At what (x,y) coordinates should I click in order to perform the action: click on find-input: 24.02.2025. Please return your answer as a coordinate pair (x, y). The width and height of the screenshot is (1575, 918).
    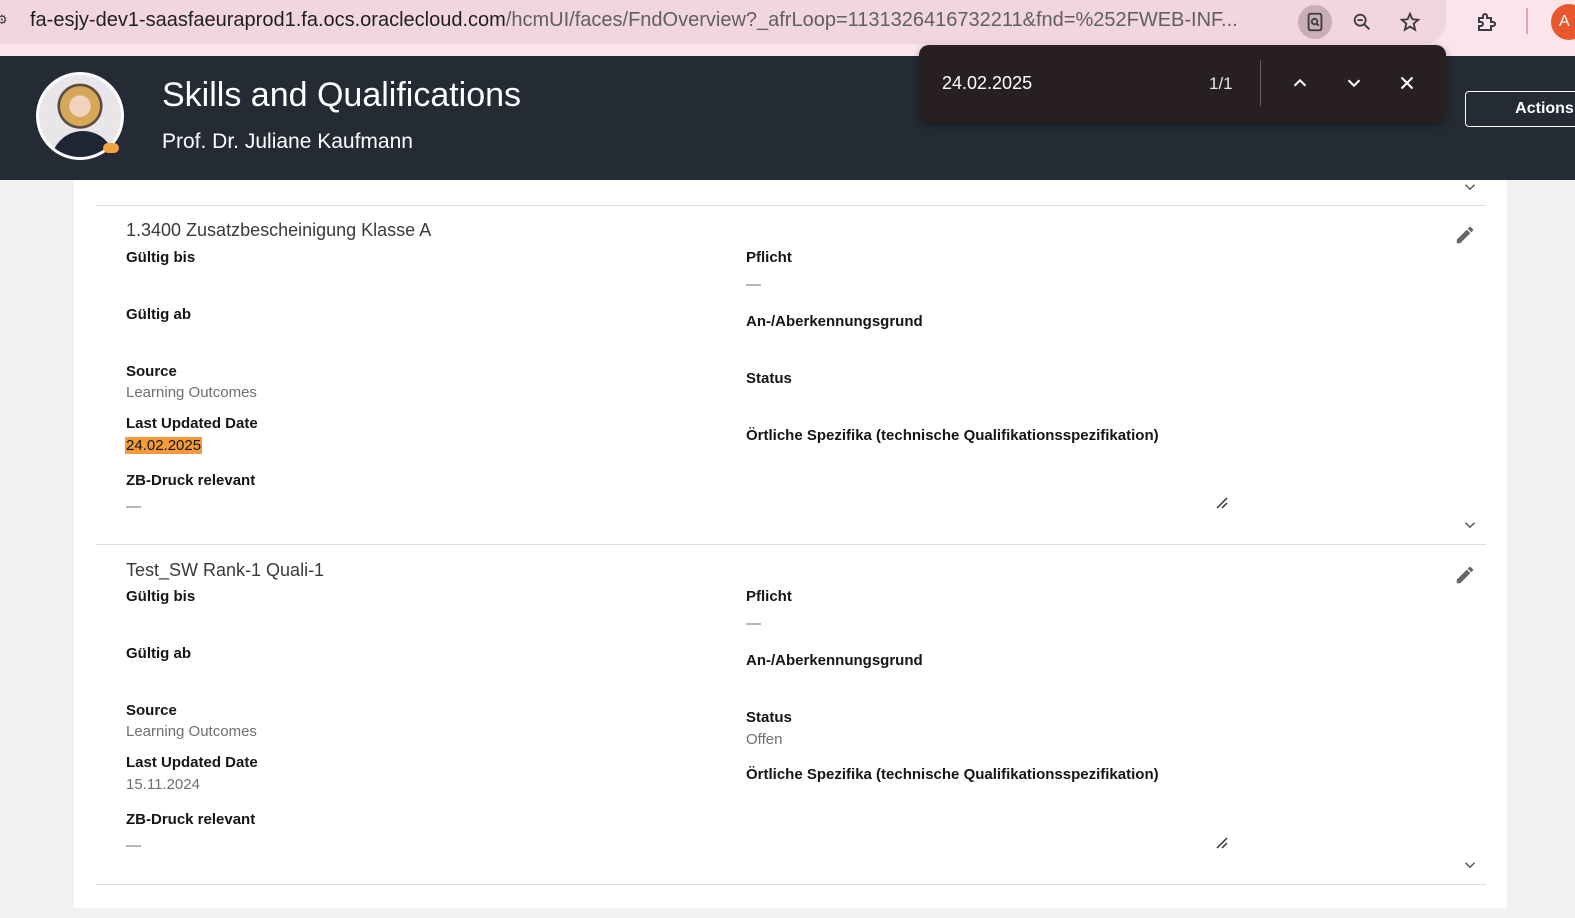
    Looking at the image, I should click on (987, 83).